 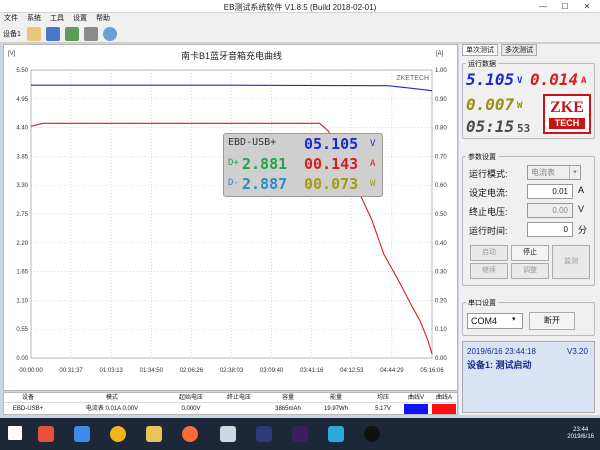 What do you see at coordinates (12, 34) in the screenshot?
I see `device-label: 设备1` at bounding box center [12, 34].